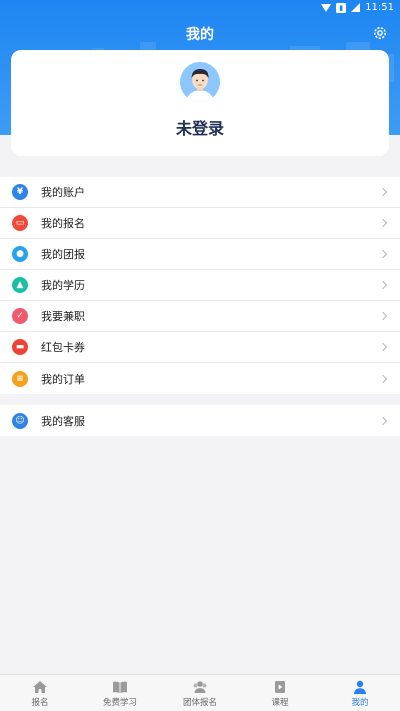 The width and height of the screenshot is (400, 711). I want to click on customer-service-icon: ☺, so click(20, 420).